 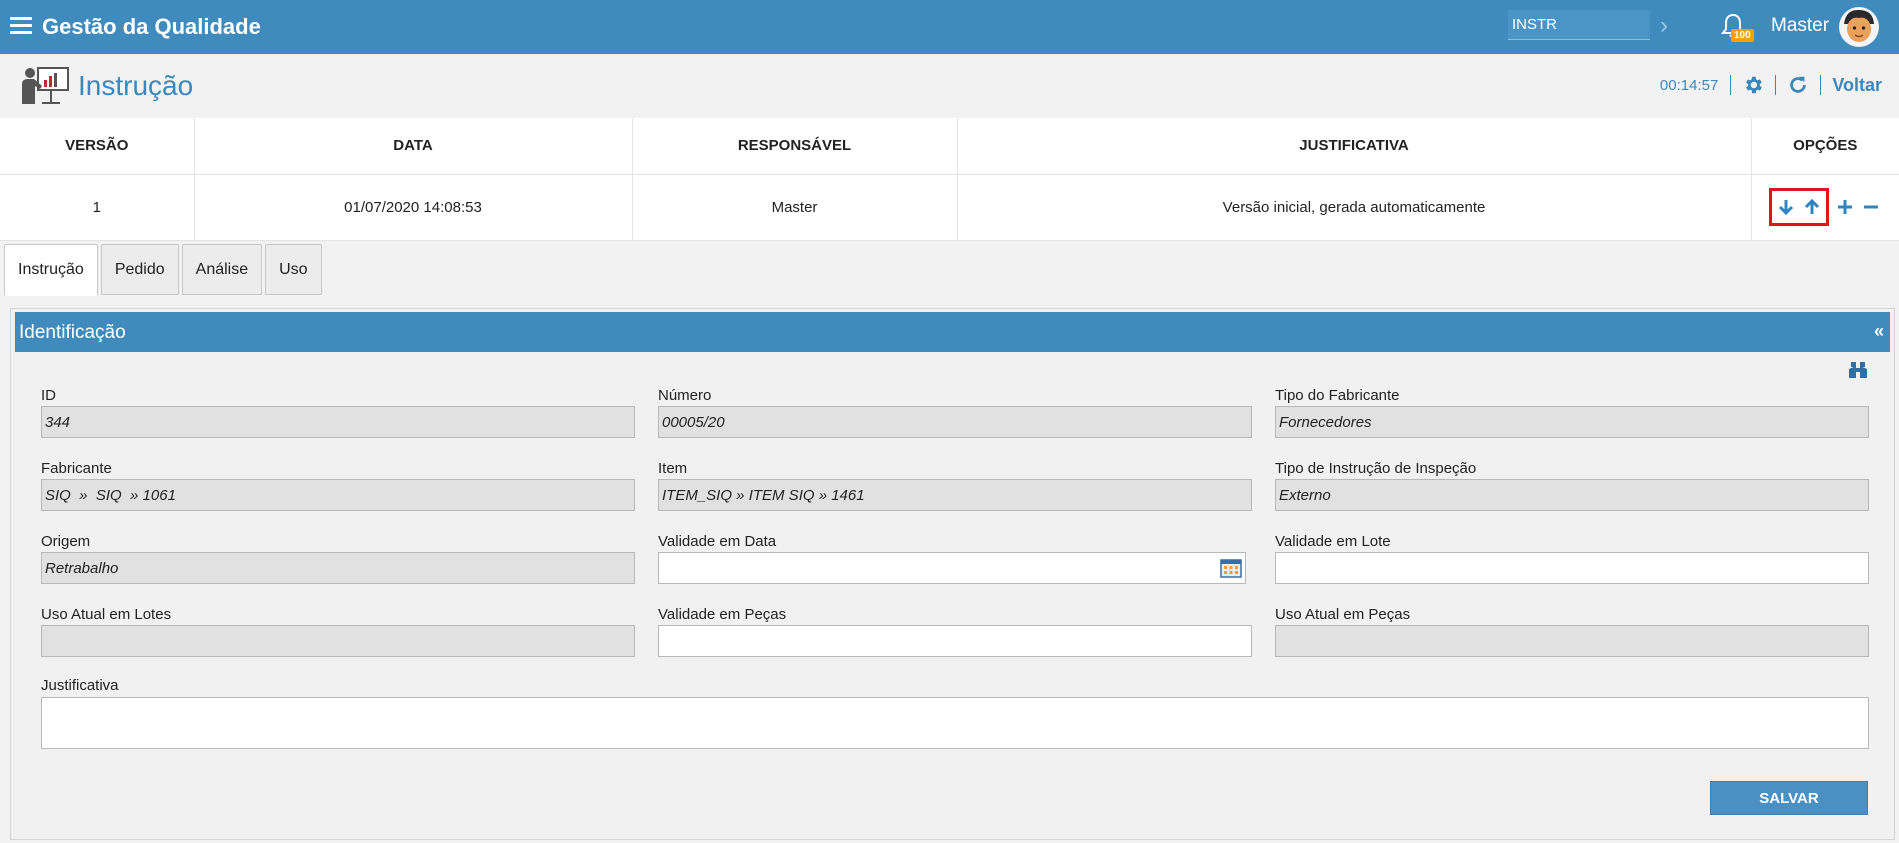 I want to click on chevron-right-icon: ›, so click(x=1664, y=26).